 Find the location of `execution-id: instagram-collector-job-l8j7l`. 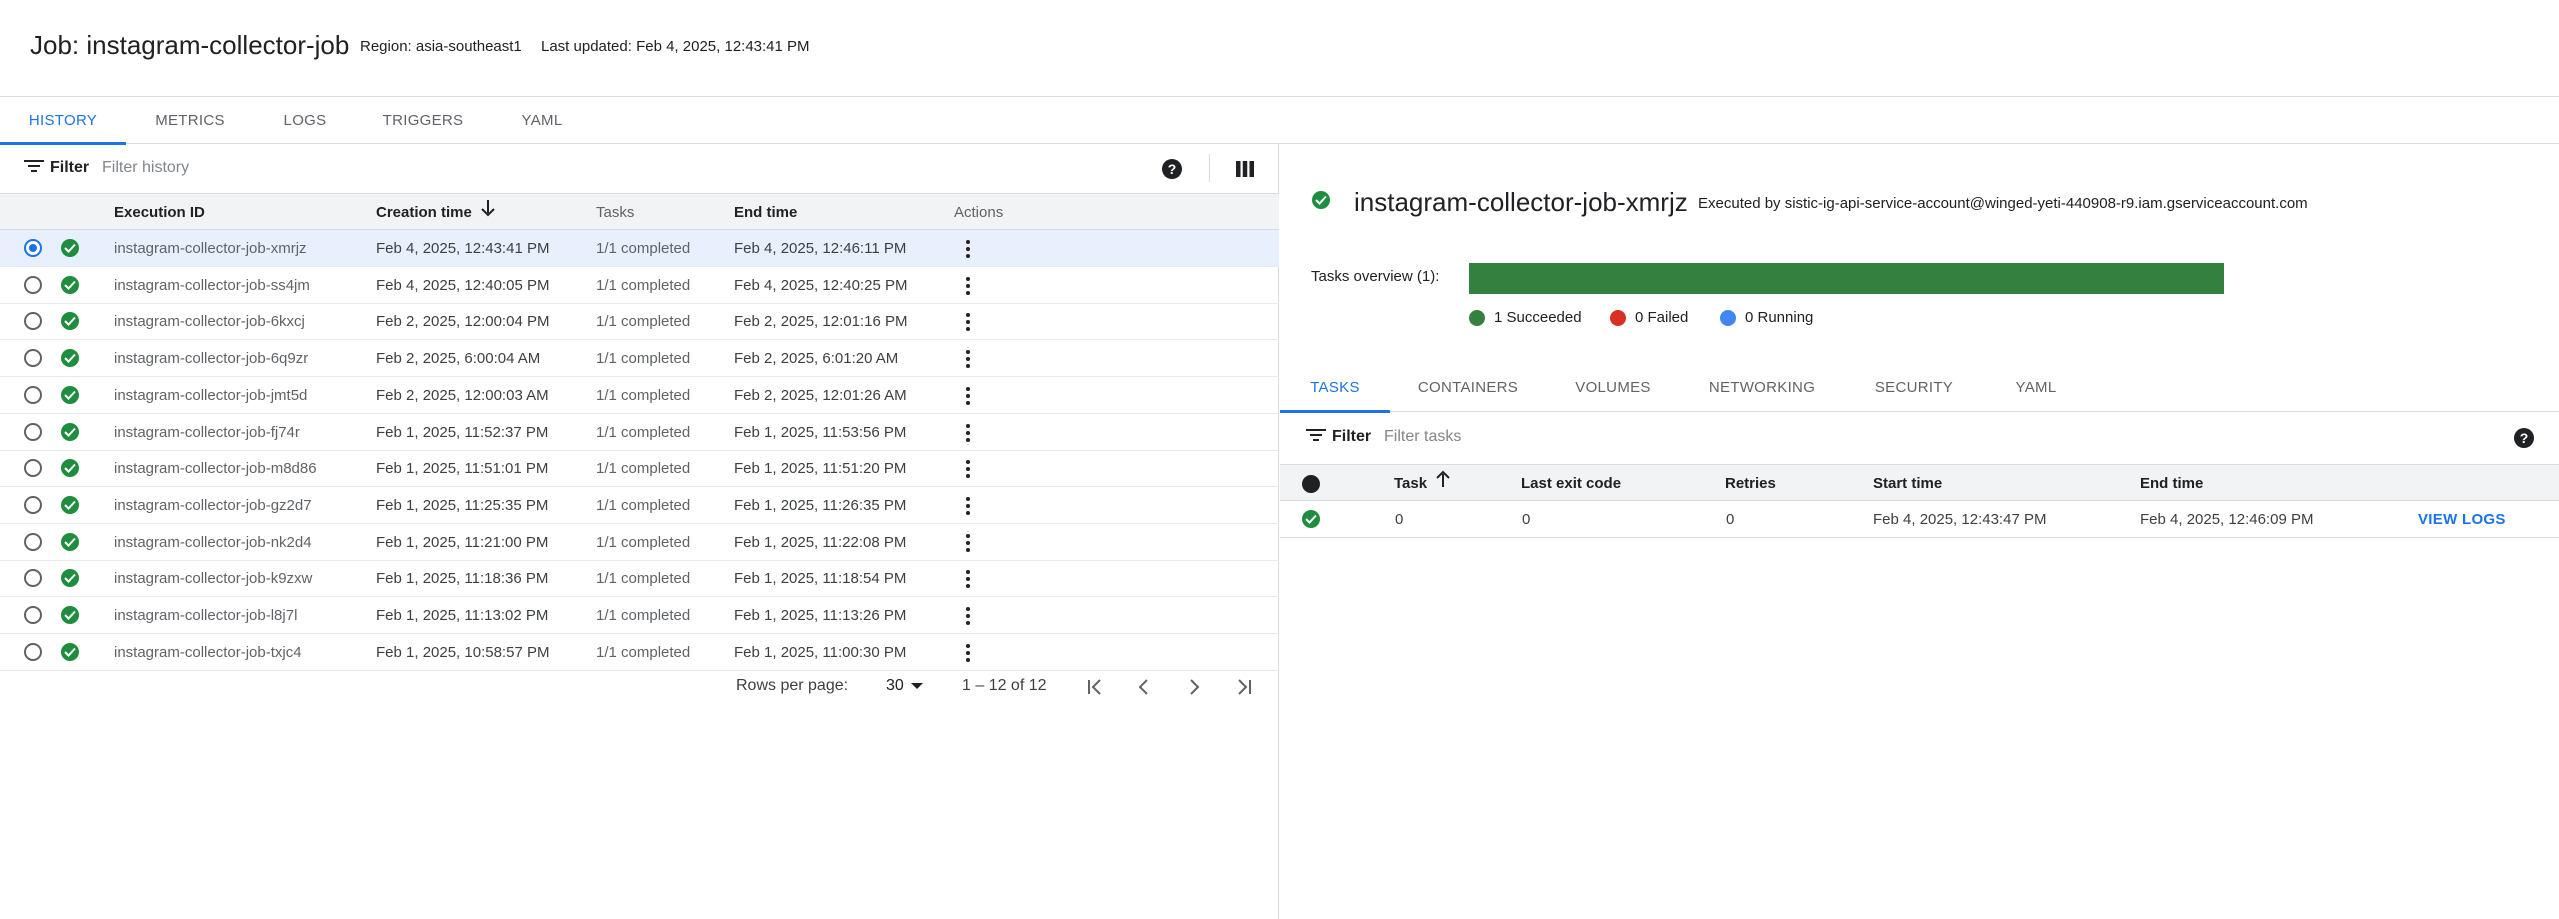

execution-id: instagram-collector-job-l8j7l is located at coordinates (205, 615).